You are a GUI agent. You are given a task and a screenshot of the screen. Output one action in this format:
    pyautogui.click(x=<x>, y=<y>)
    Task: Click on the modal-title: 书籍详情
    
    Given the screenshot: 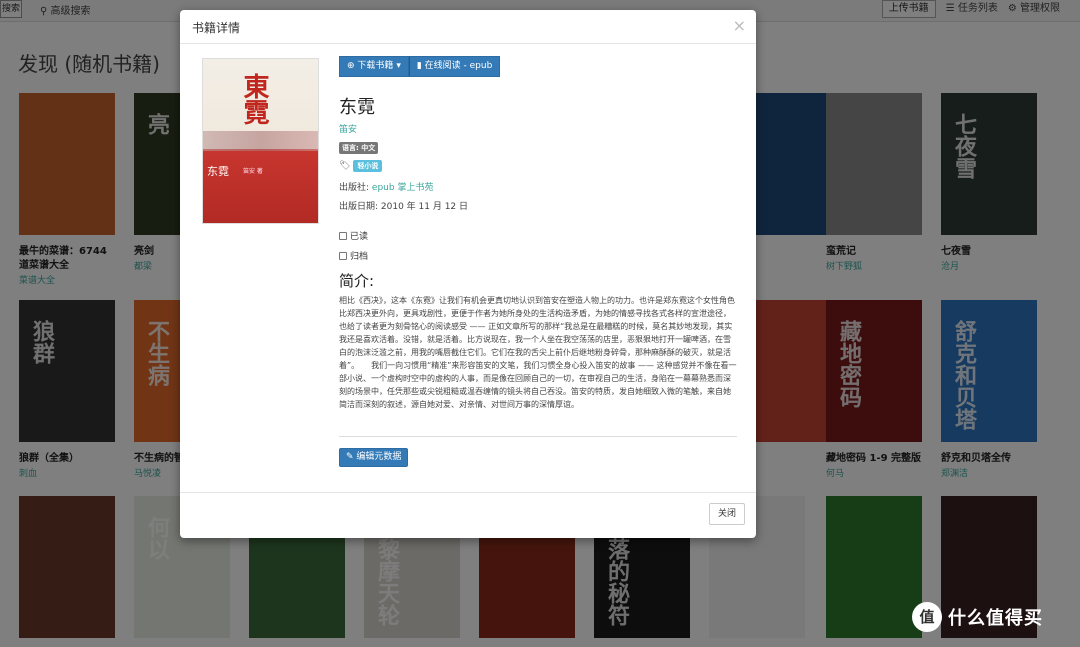 What is the action you would take?
    pyautogui.click(x=216, y=28)
    